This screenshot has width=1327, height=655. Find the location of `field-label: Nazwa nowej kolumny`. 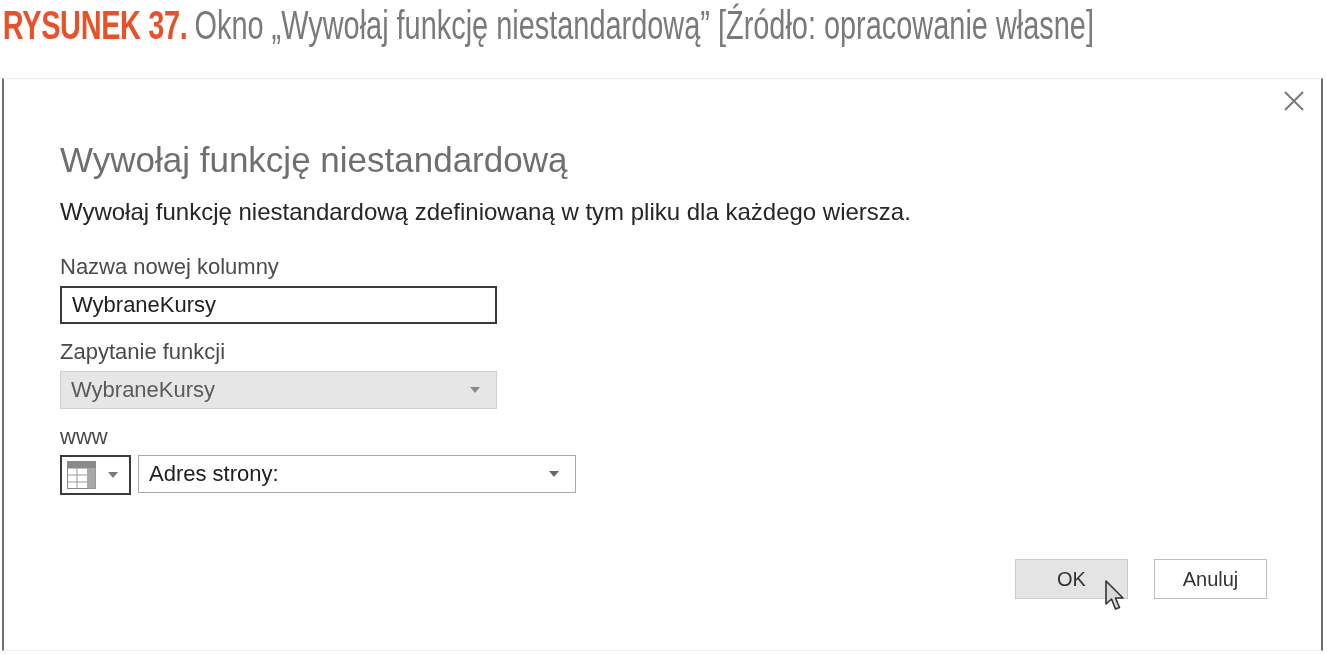

field-label: Nazwa nowej kolumny is located at coordinates (169, 267).